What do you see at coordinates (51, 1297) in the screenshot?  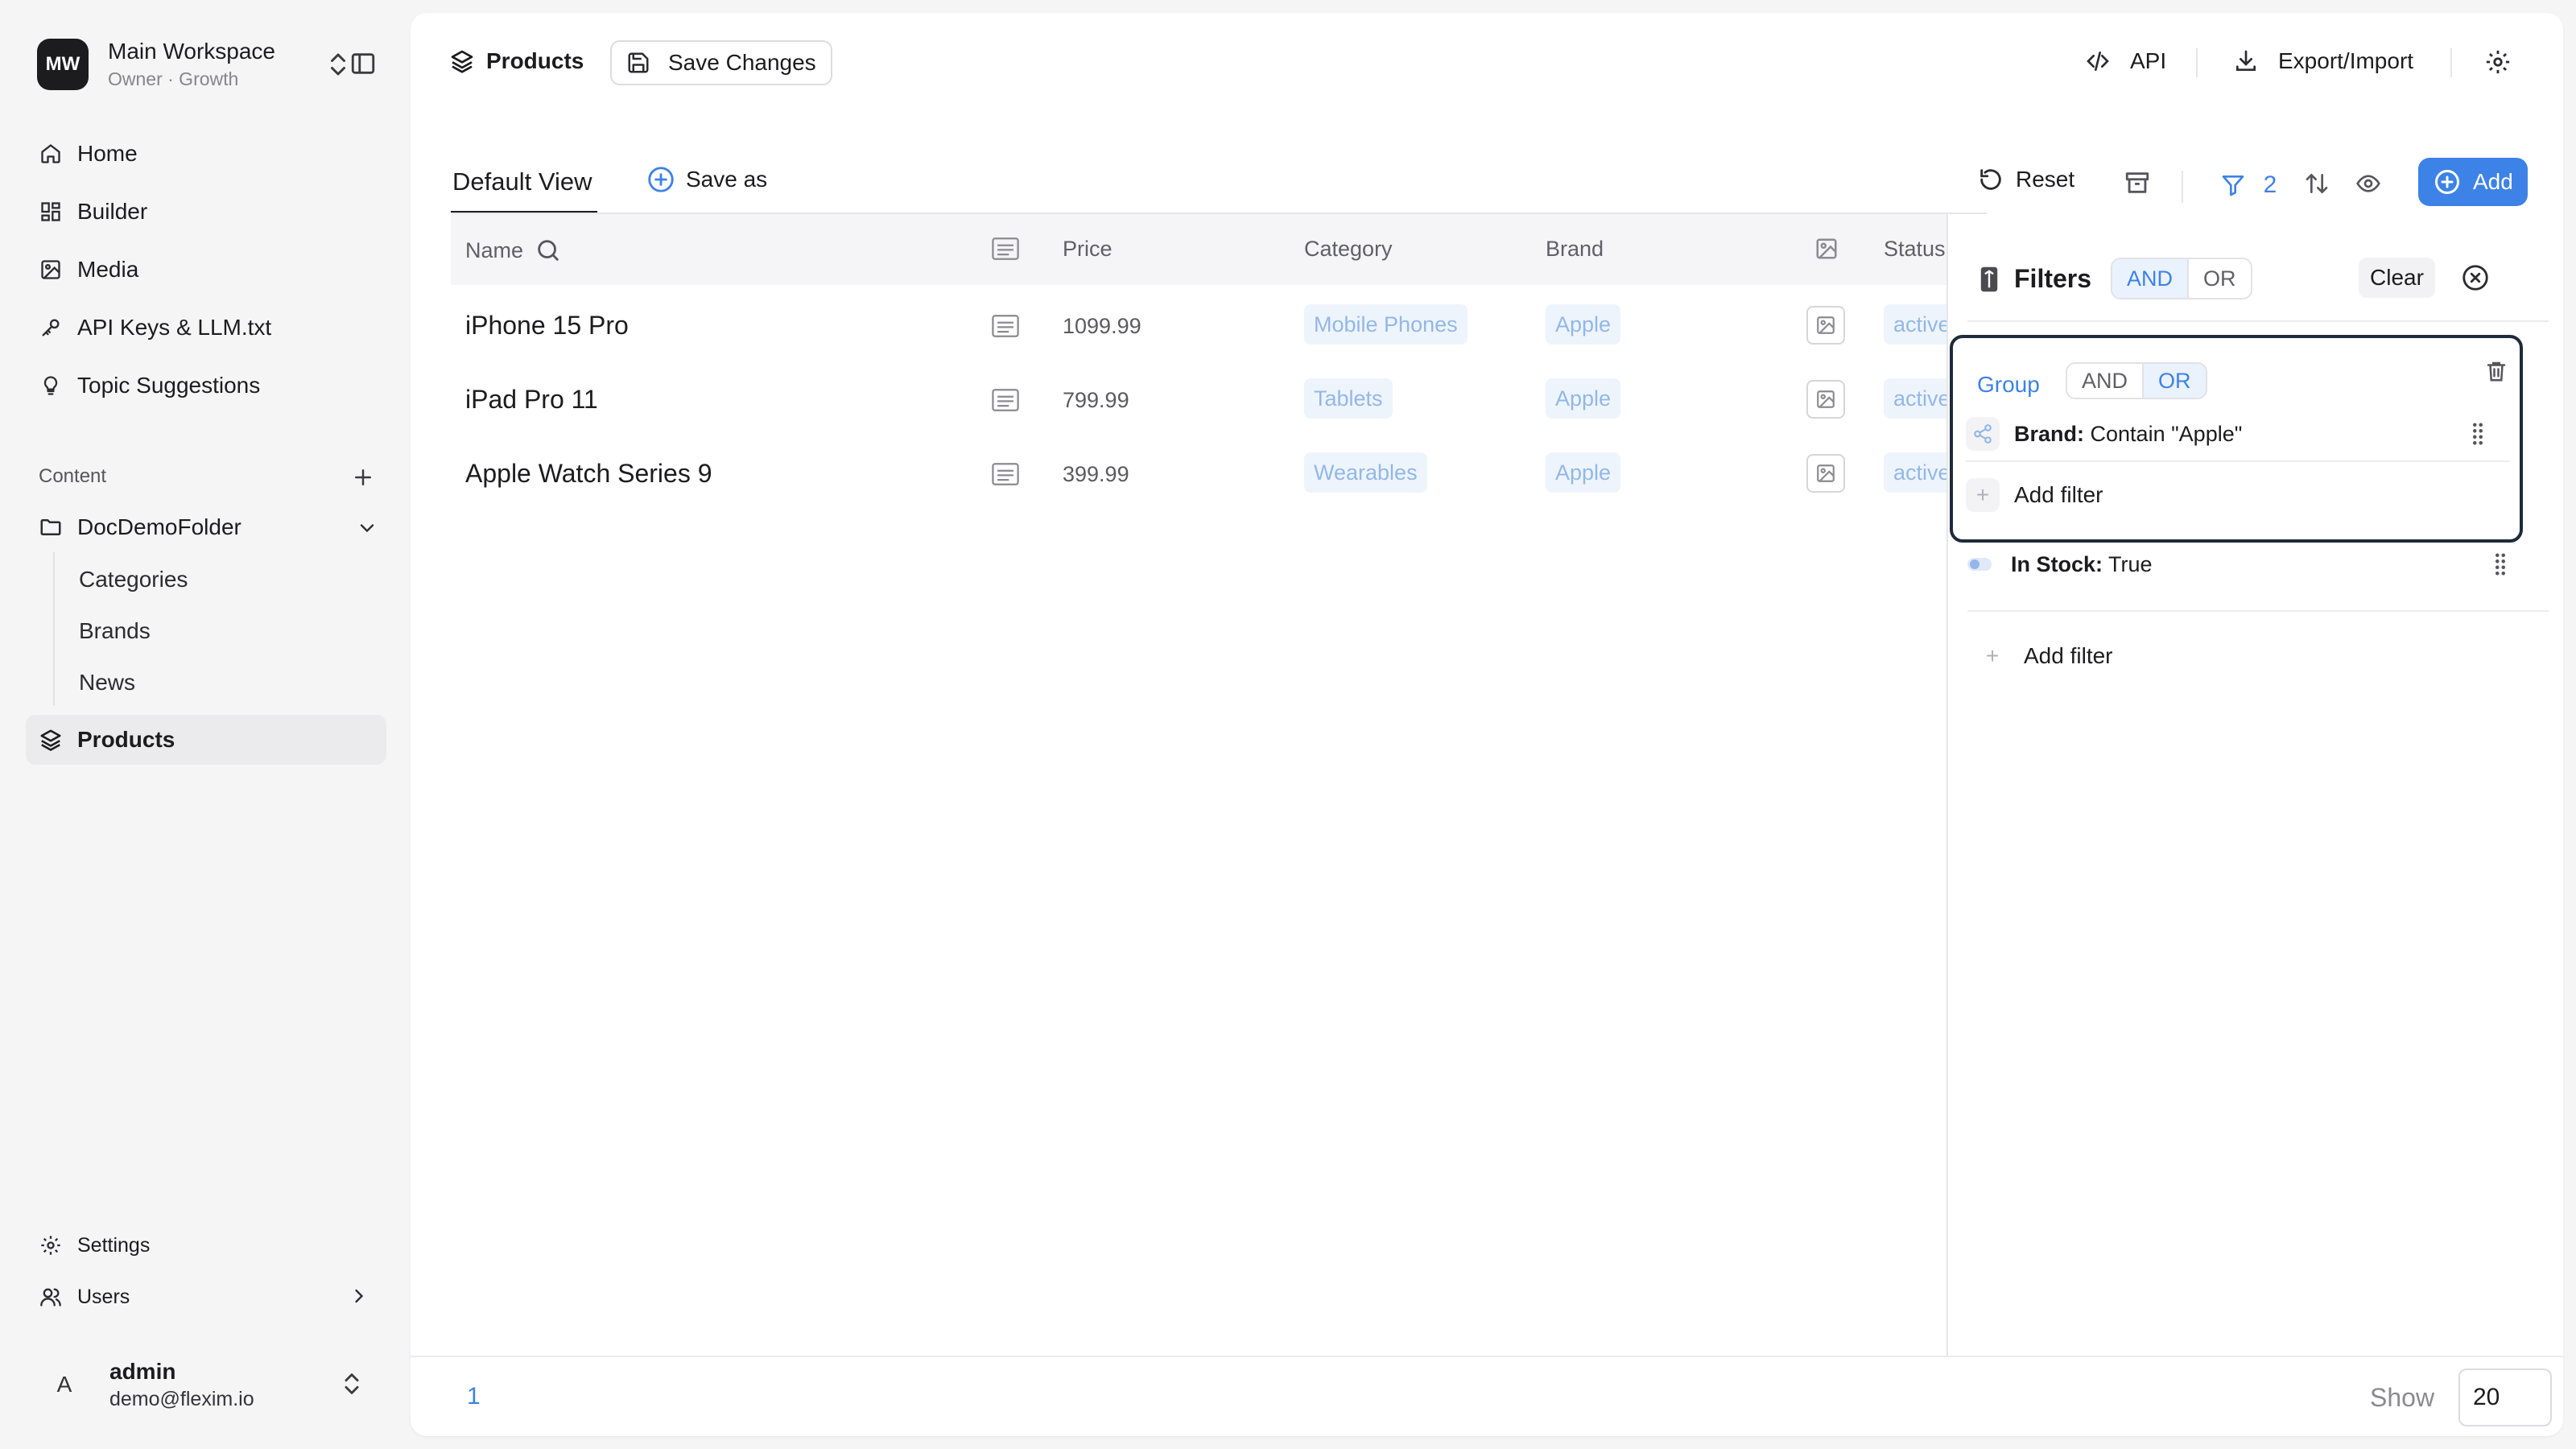 I see `users-icon` at bounding box center [51, 1297].